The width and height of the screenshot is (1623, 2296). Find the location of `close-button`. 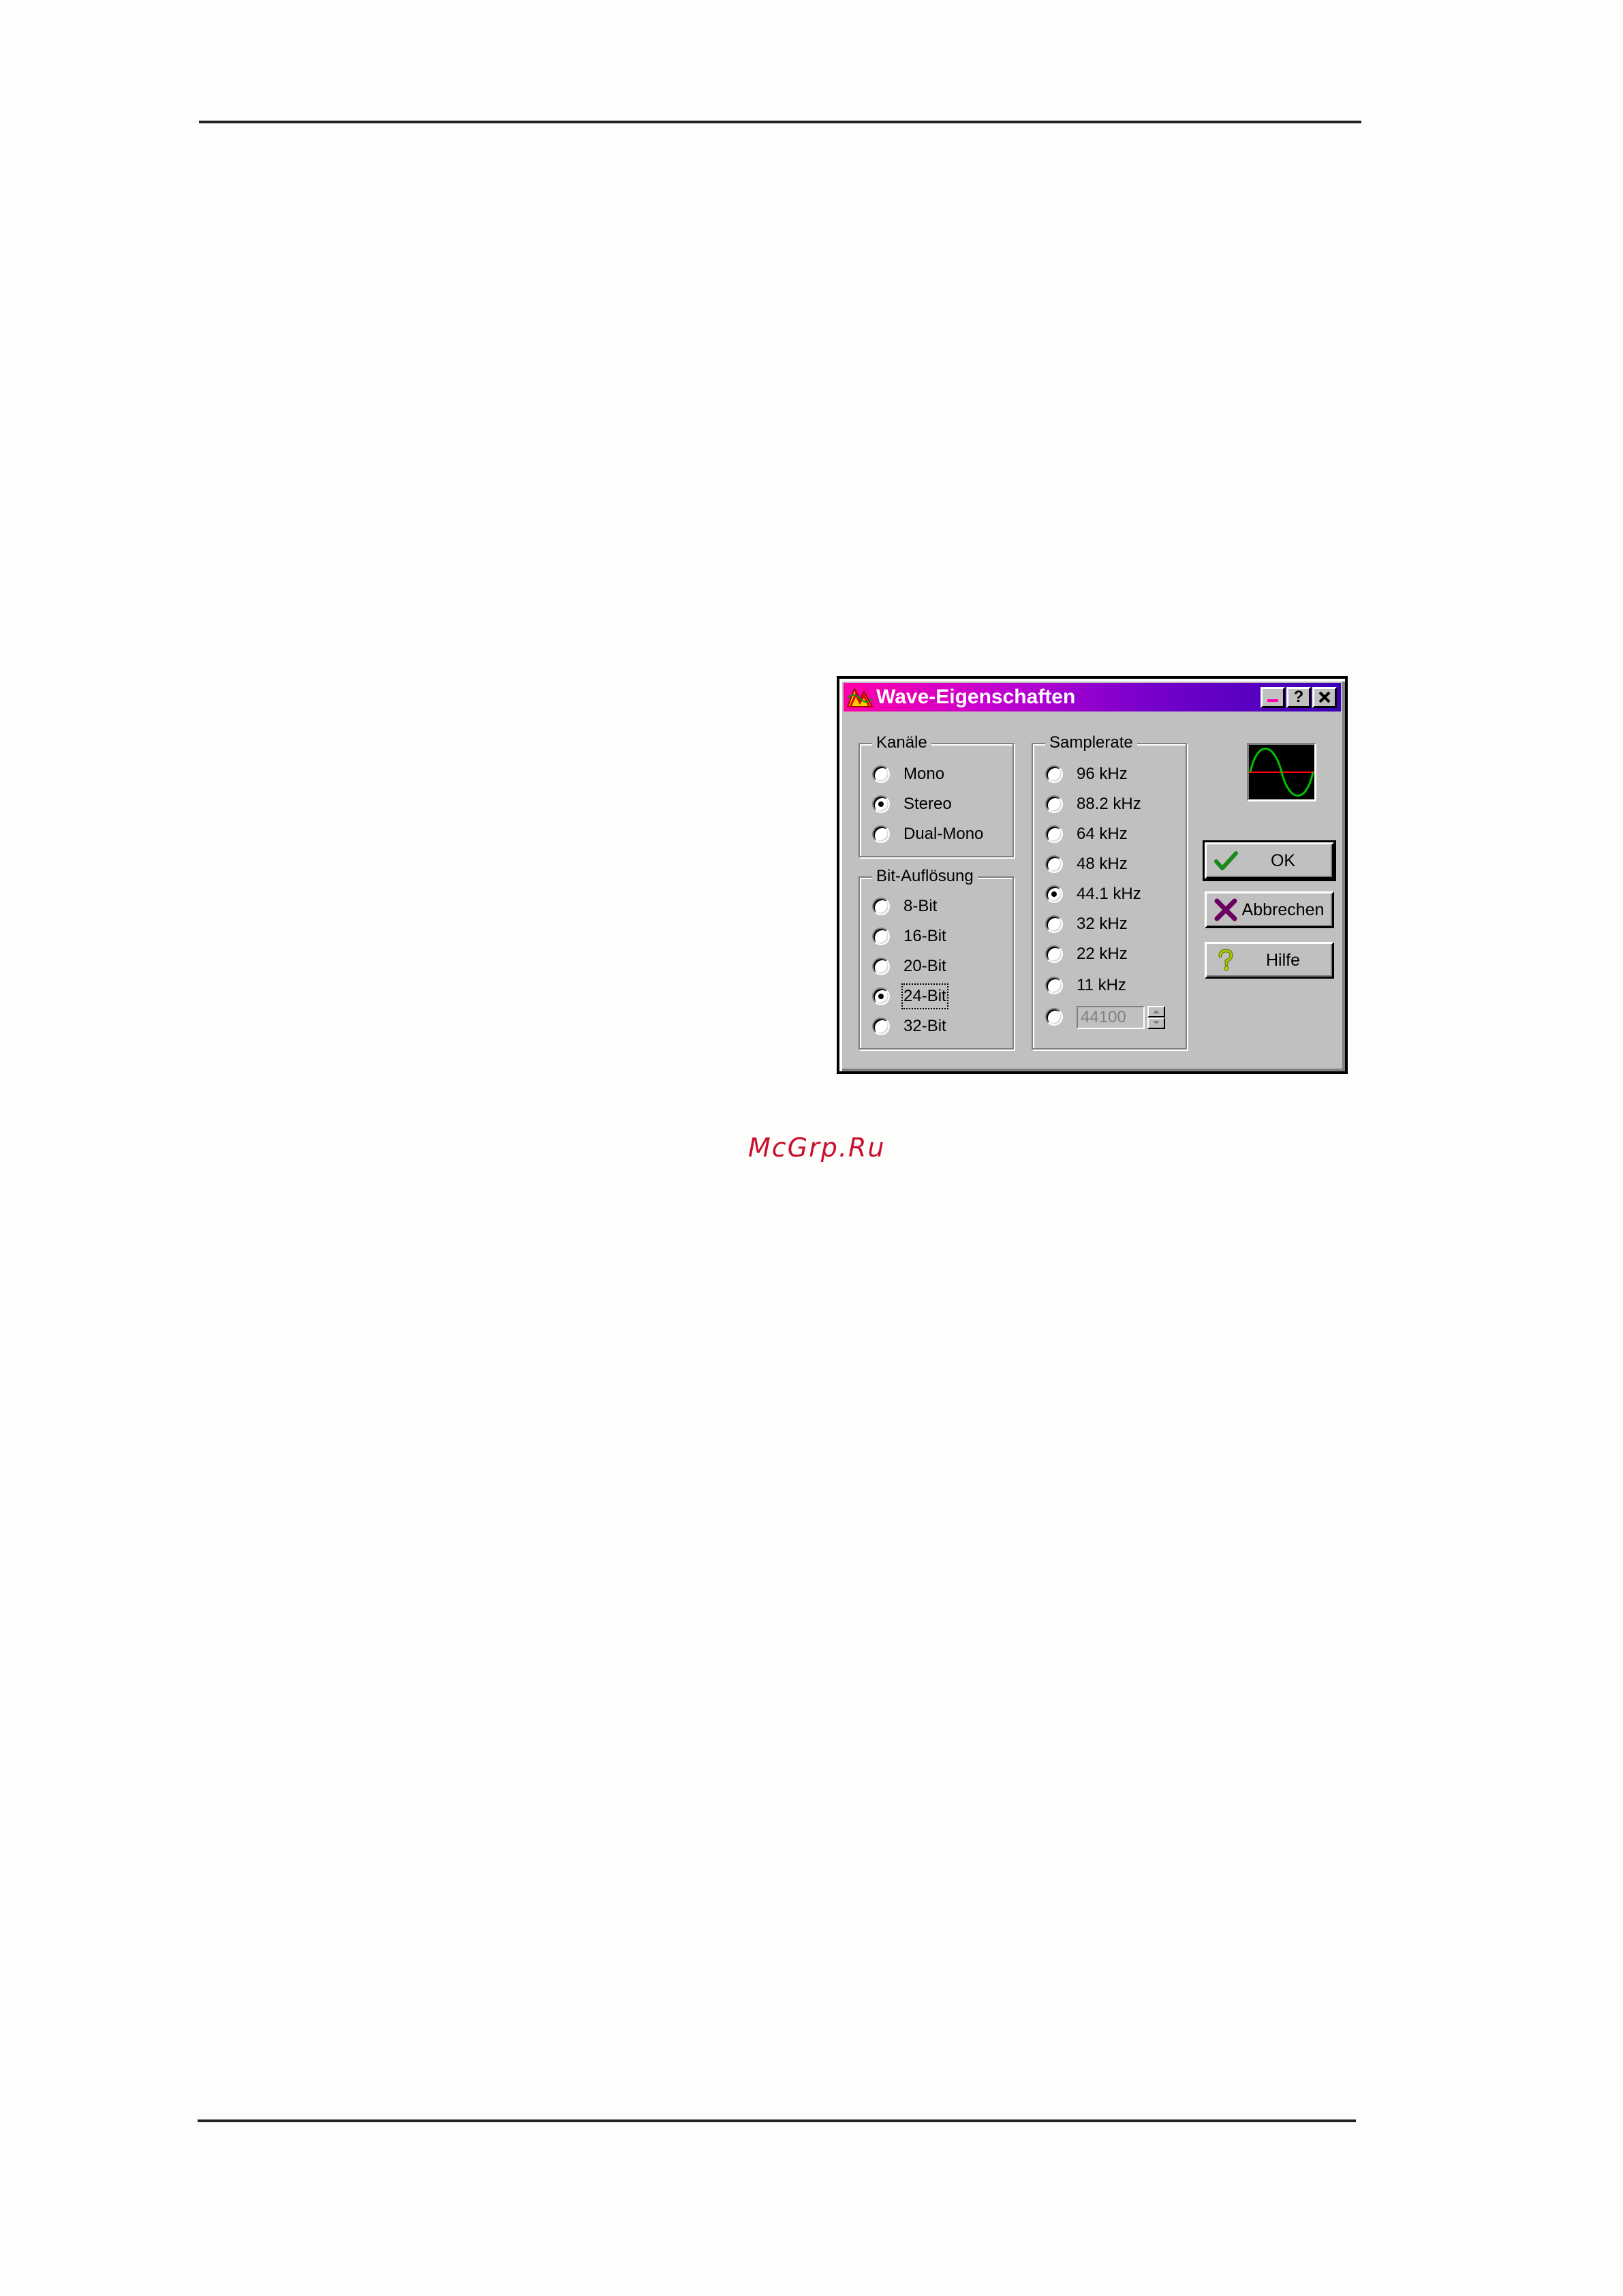

close-button is located at coordinates (1324, 697).